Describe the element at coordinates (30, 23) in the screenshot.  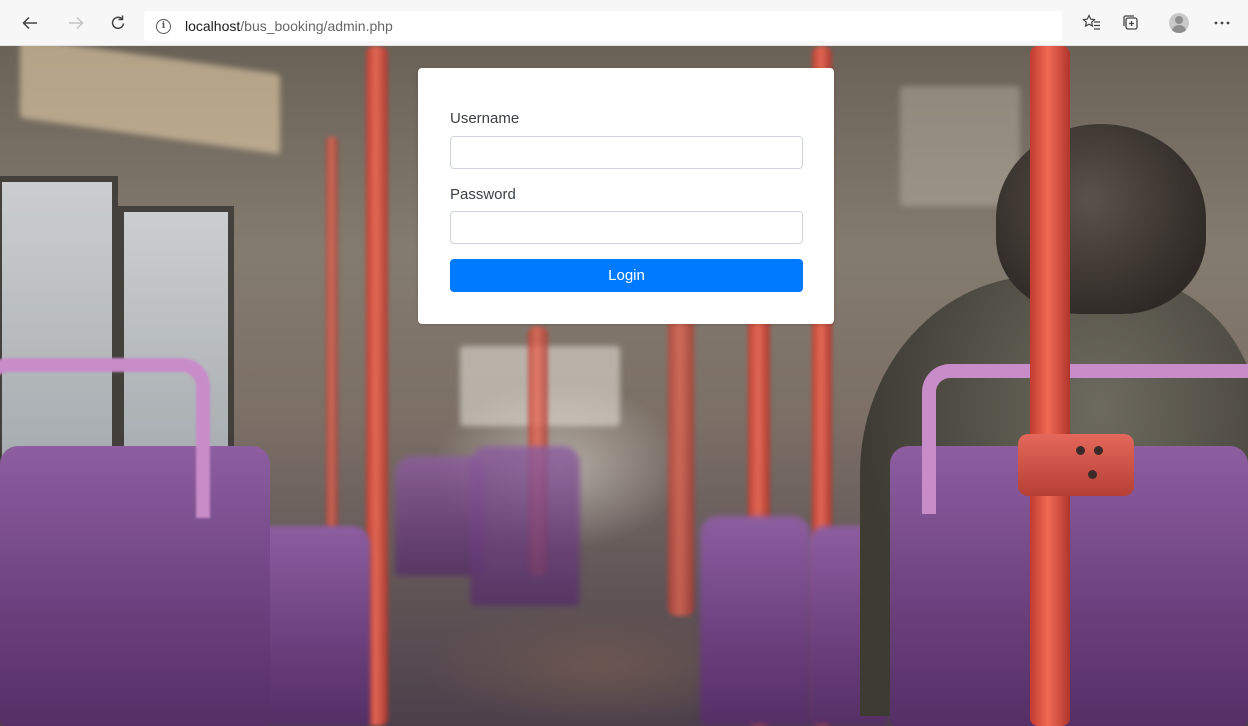
I see `back-arrow-icon` at that location.